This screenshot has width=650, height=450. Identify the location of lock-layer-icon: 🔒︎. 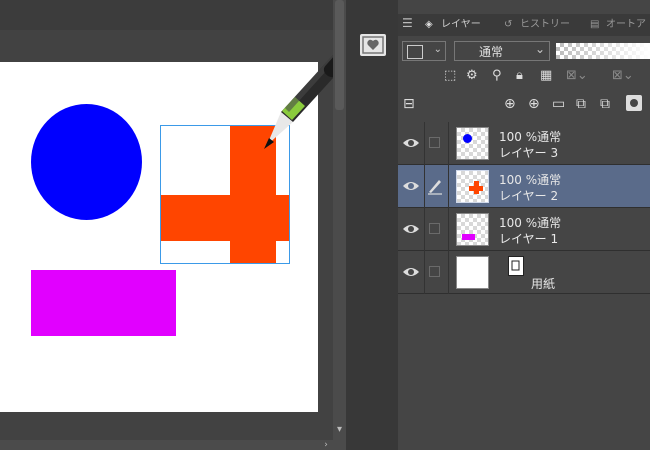
(519, 75).